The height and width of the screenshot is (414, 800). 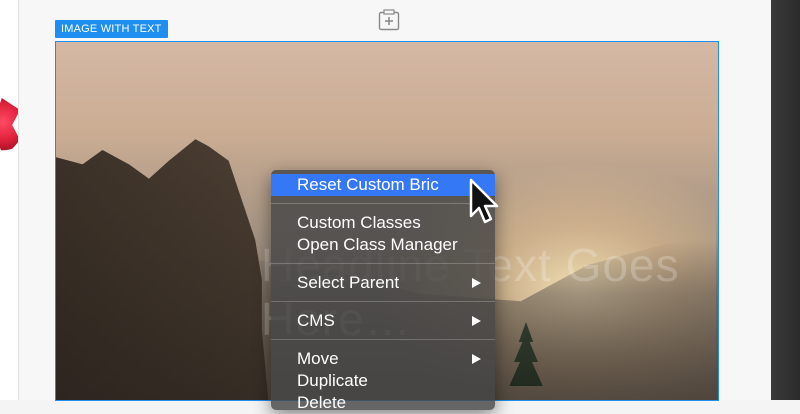 I want to click on mouse-pointer-icon, so click(x=484, y=201).